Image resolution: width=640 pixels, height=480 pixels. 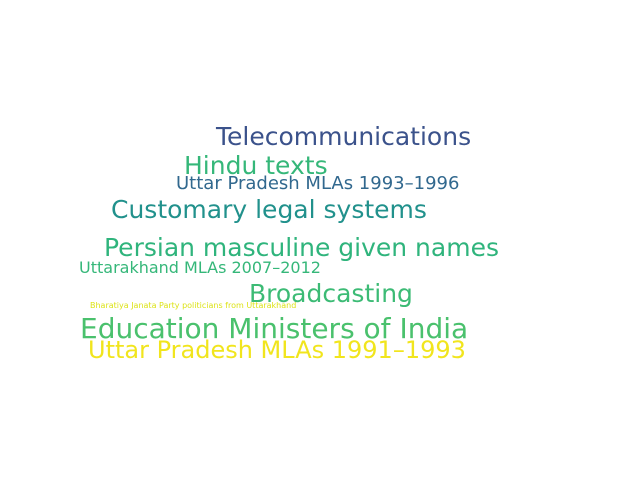 I want to click on word-up-mlas-1993-1996: Uttar Pradesh MLAs 1993–1996, so click(x=318, y=183).